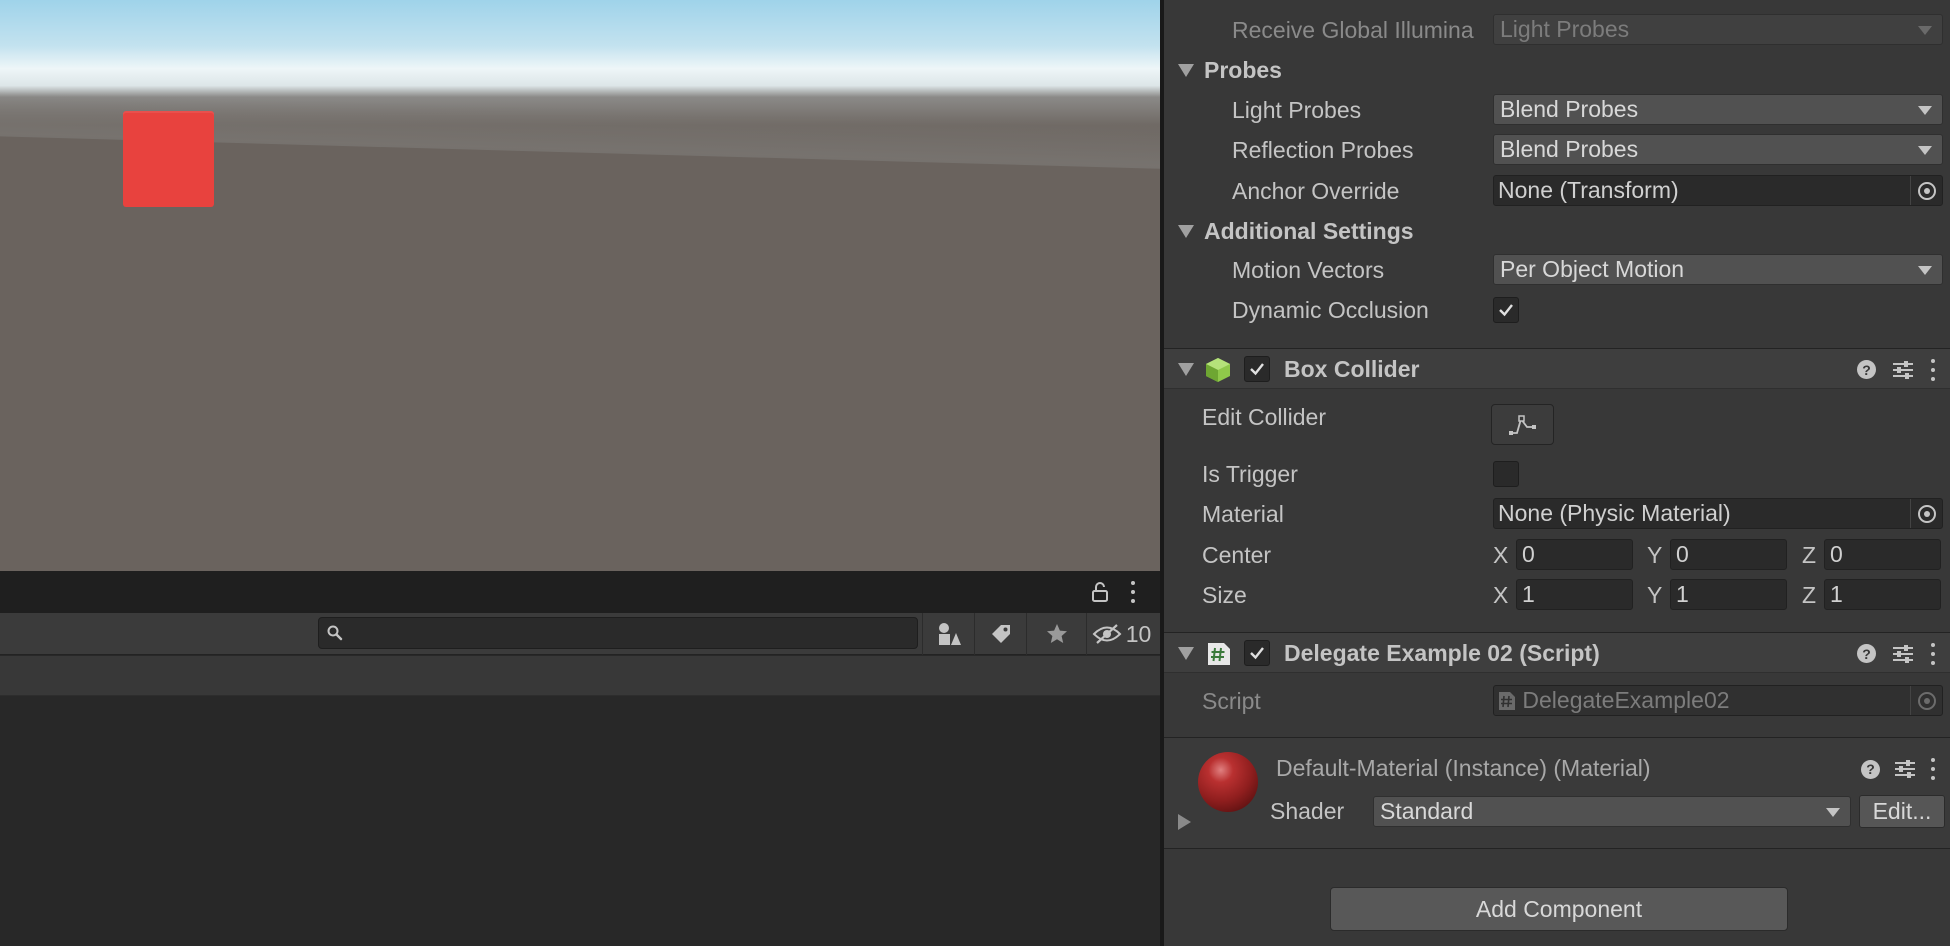 The width and height of the screenshot is (1950, 946). I want to click on receive-gi-value: Light Probes, so click(1565, 29).